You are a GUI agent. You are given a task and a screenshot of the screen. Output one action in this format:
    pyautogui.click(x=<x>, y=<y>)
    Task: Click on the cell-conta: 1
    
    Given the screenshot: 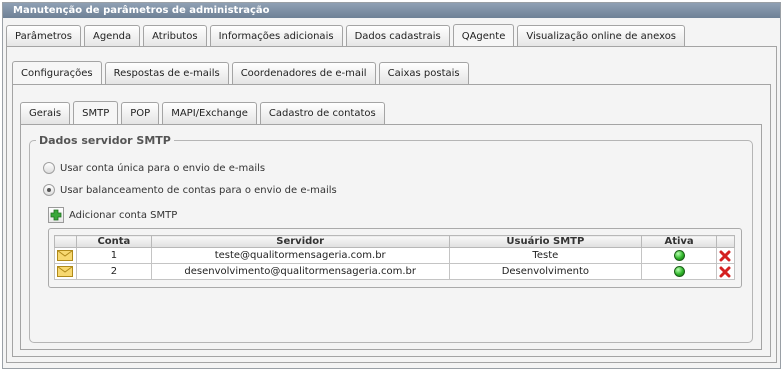 What is the action you would take?
    pyautogui.click(x=113, y=255)
    